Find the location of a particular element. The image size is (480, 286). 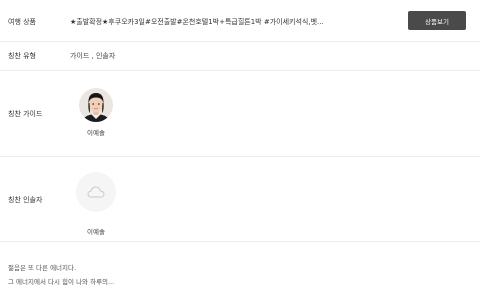

compliment-type-row: 칭찬 유형 가이드 , 인솔자 is located at coordinates (240, 56).